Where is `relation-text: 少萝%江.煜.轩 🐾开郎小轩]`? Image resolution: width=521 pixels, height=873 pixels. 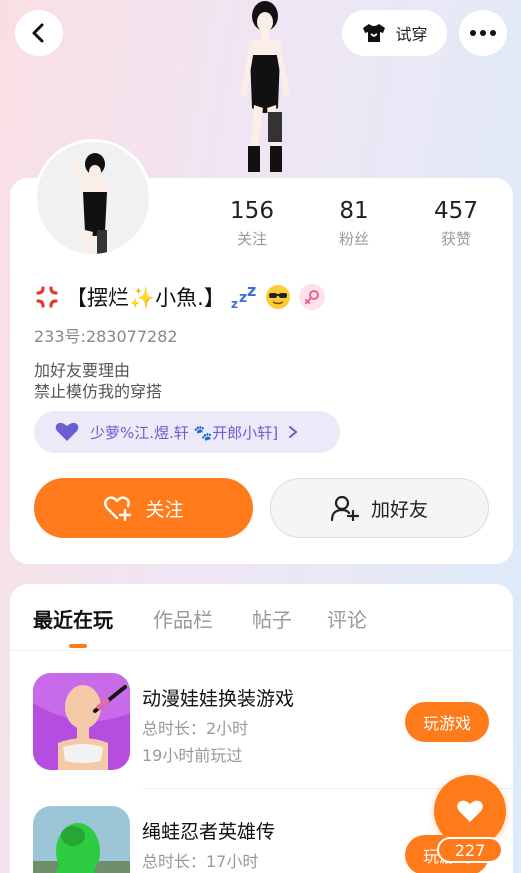
relation-text: 少萝%江.煜.轩 🐾开郎小轩] is located at coordinates (184, 432).